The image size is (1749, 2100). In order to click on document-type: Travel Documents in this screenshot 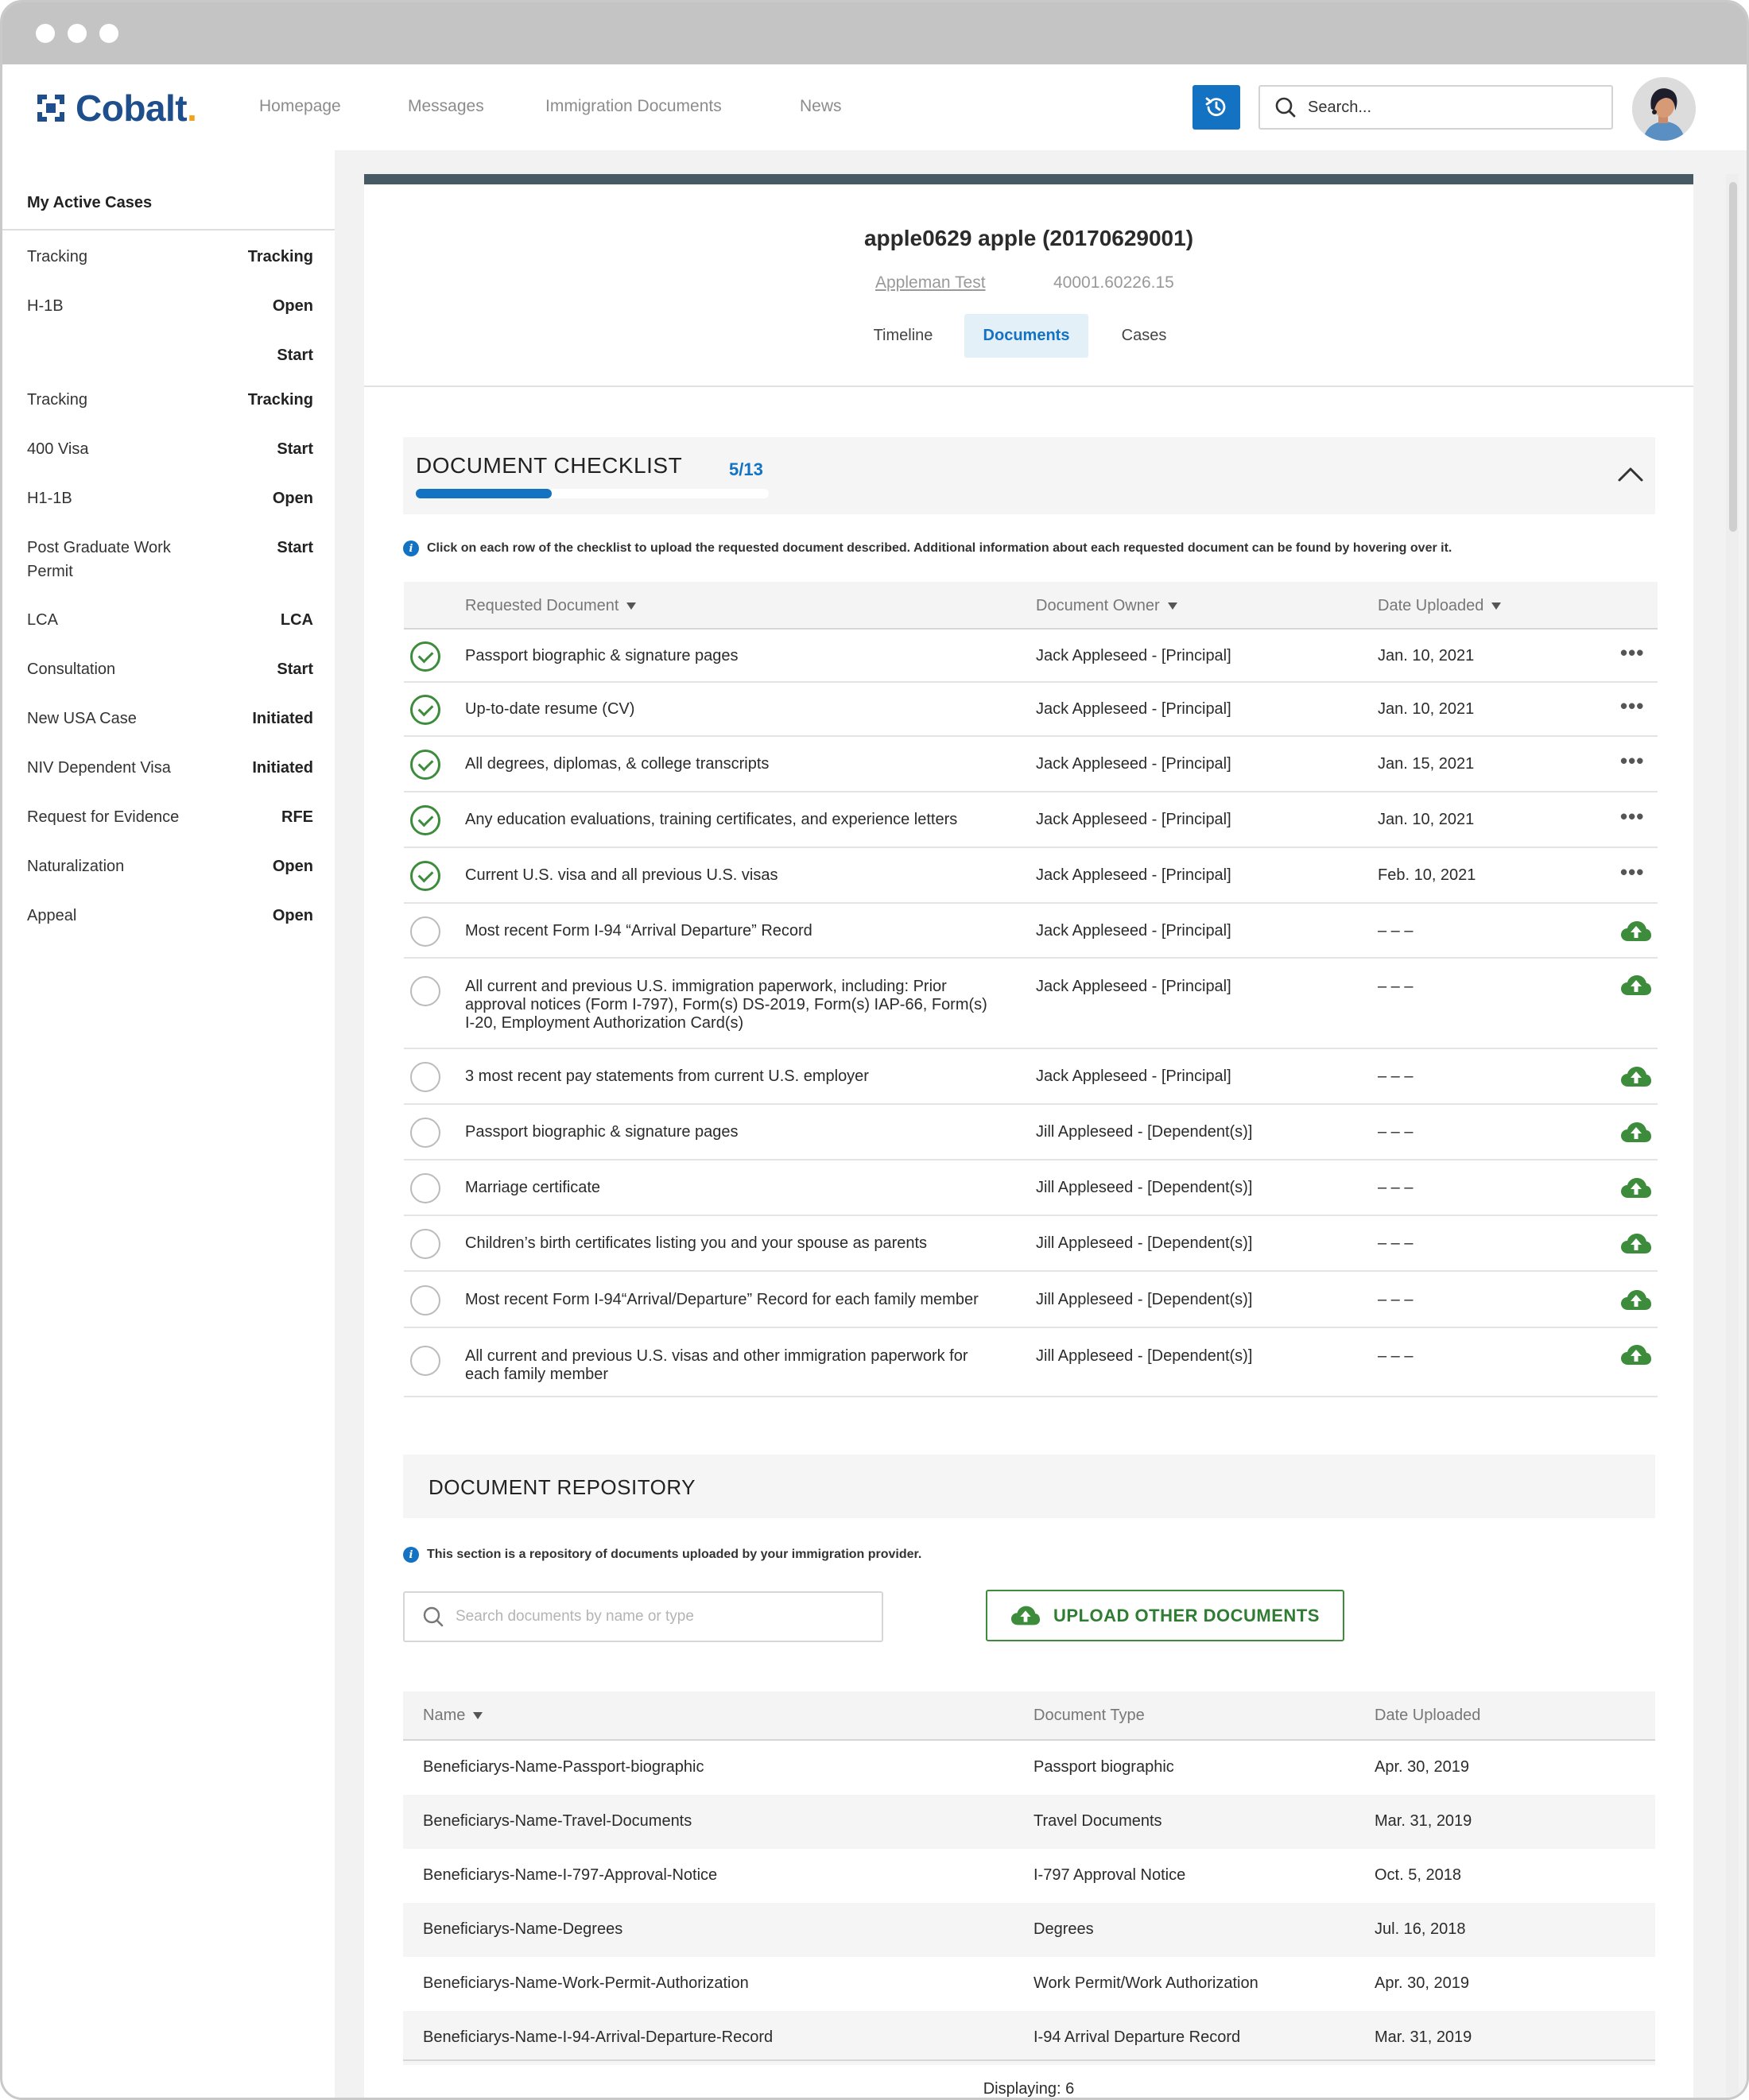, I will do `click(1098, 1821)`.